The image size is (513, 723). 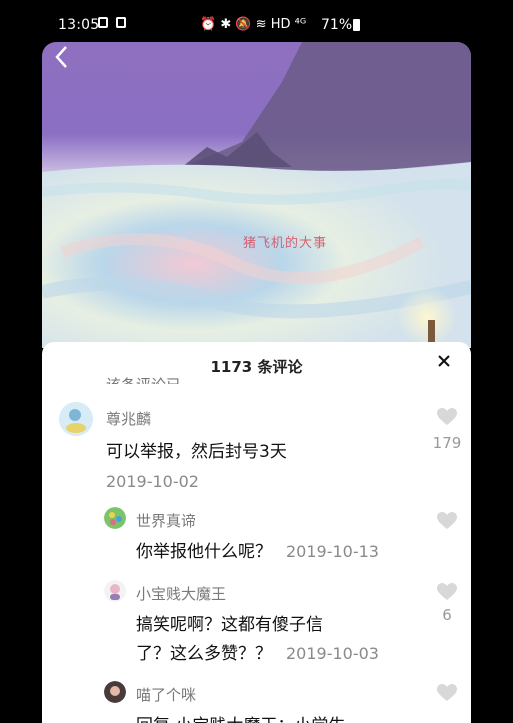 I want to click on reply-text: 搞笑呢啊？这都有傻子信, so click(x=229, y=625).